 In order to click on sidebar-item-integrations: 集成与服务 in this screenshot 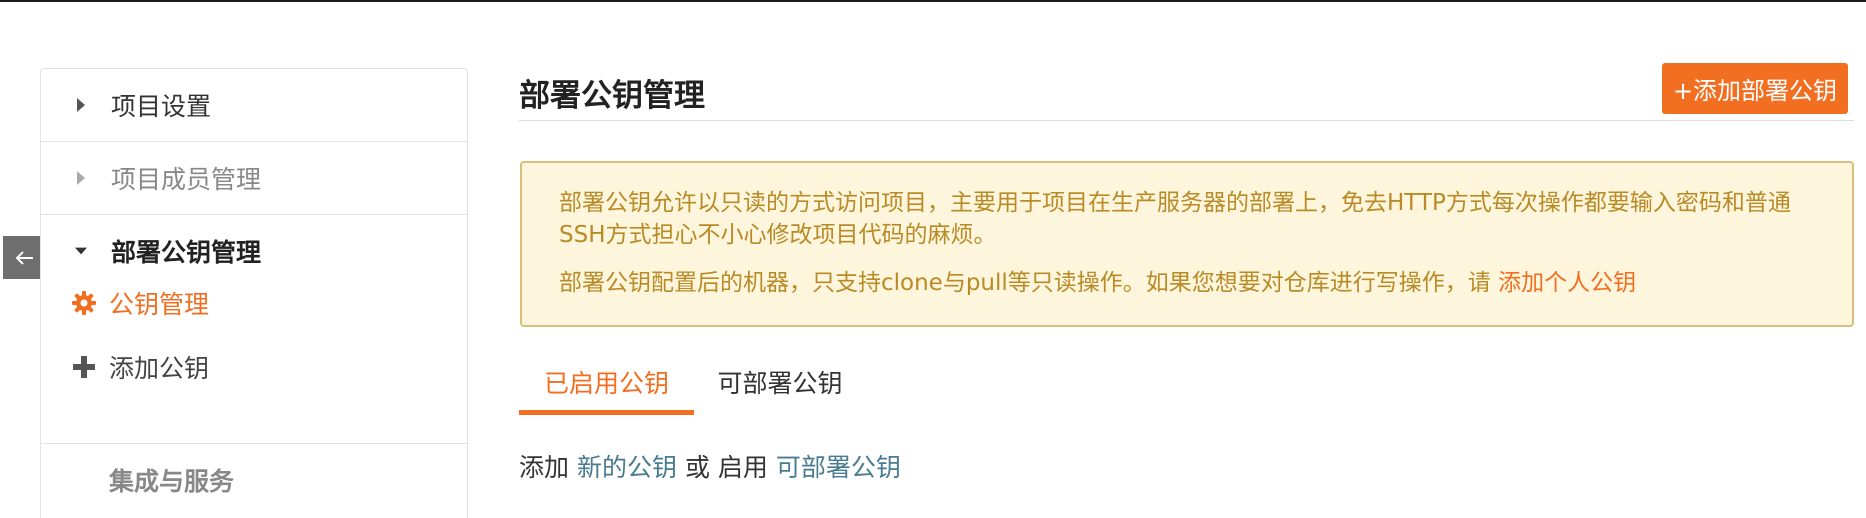, I will do `click(254, 480)`.